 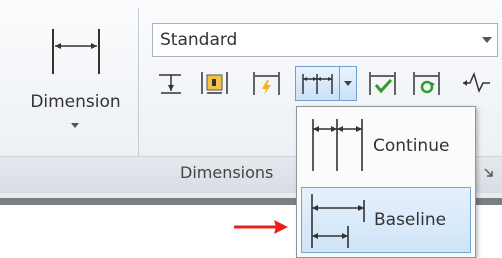 I want to click on caret-down-icon, so click(x=75, y=125).